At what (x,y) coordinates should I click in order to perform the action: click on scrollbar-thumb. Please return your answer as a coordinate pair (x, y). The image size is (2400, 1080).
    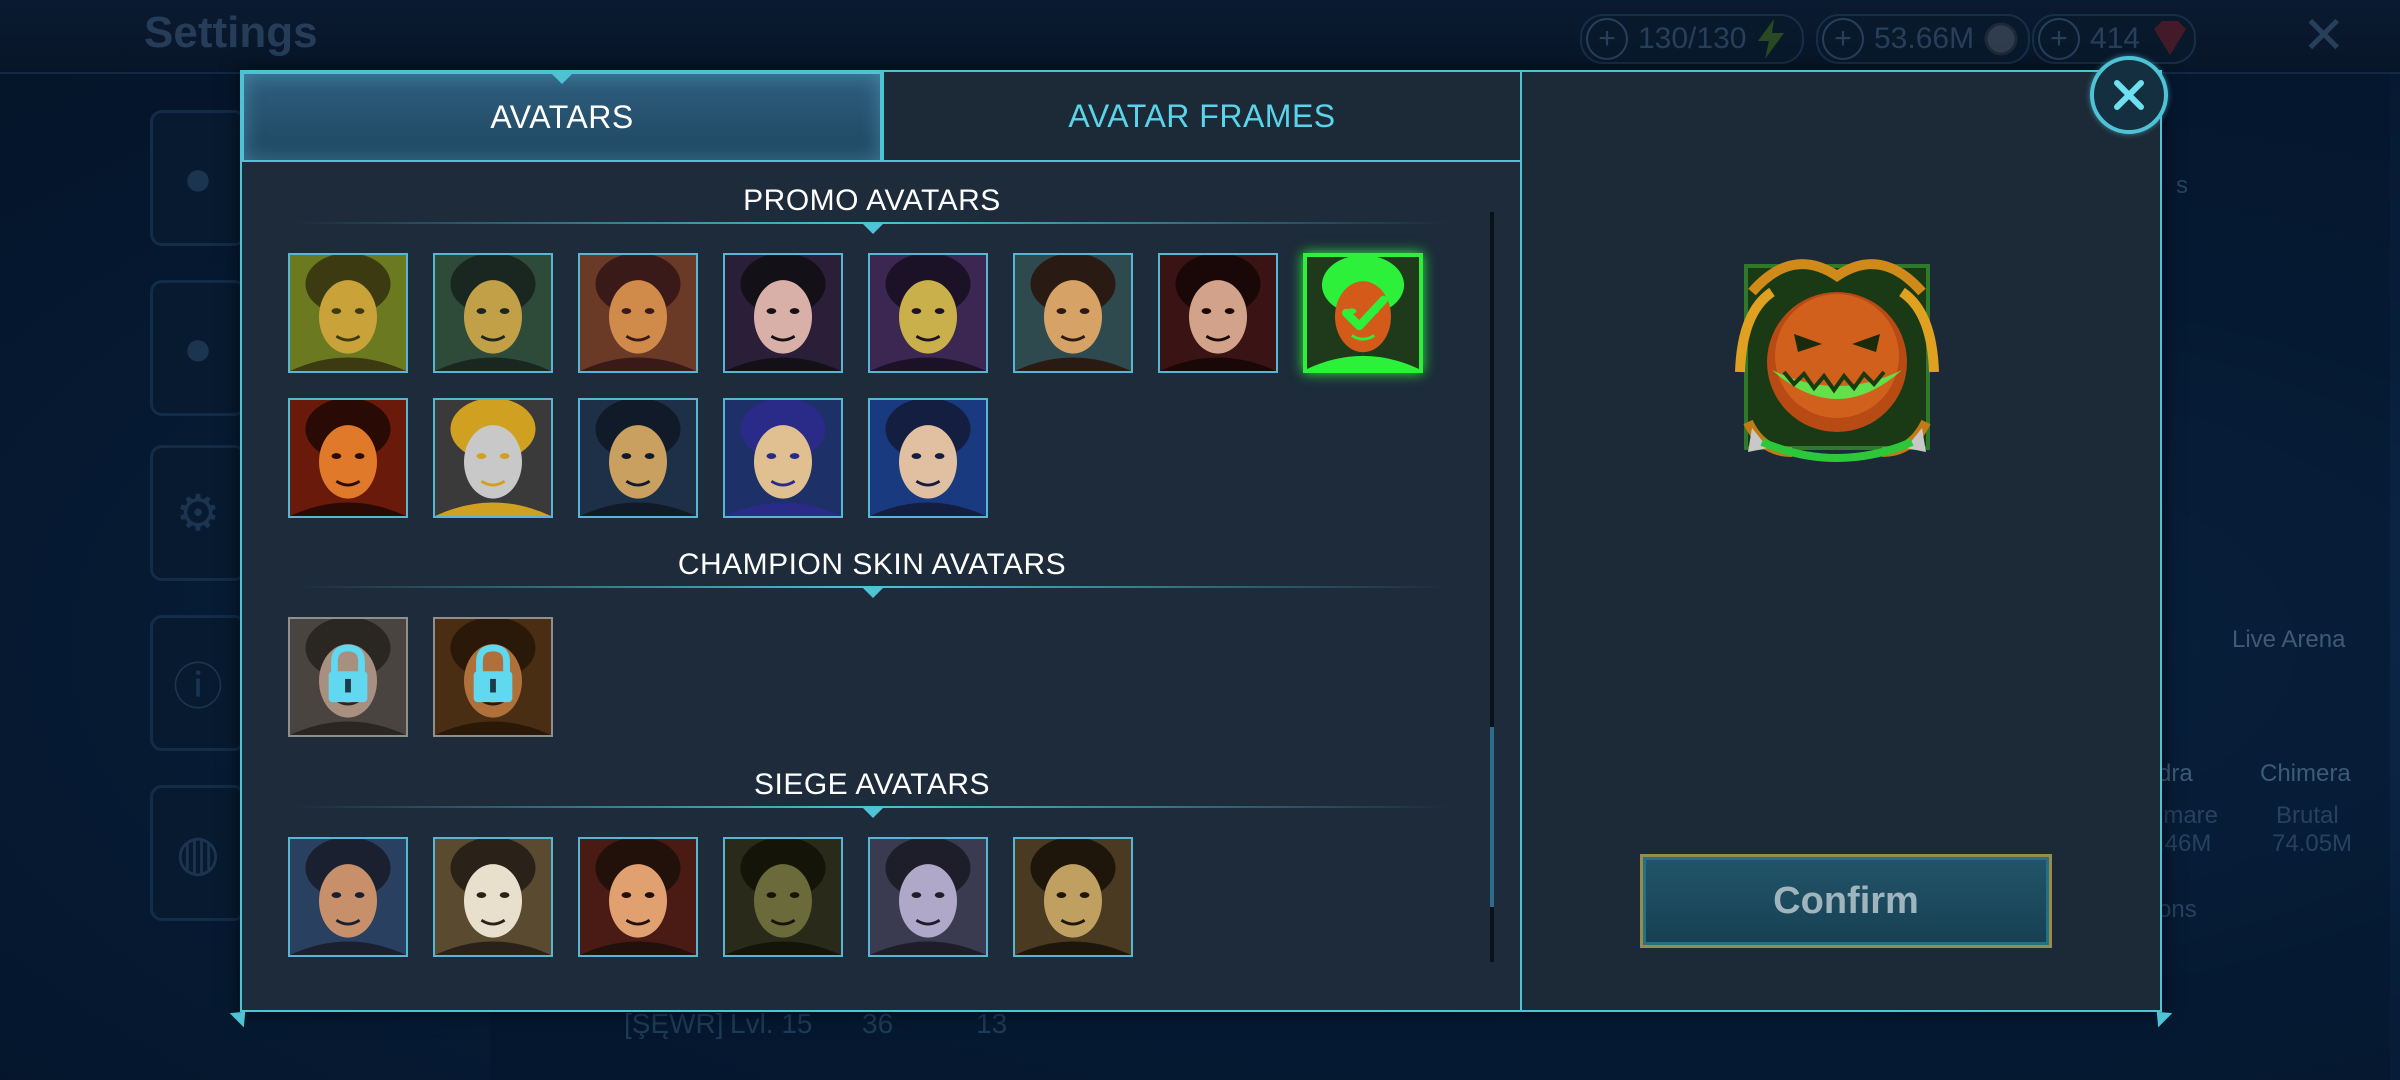
    Looking at the image, I should click on (1492, 817).